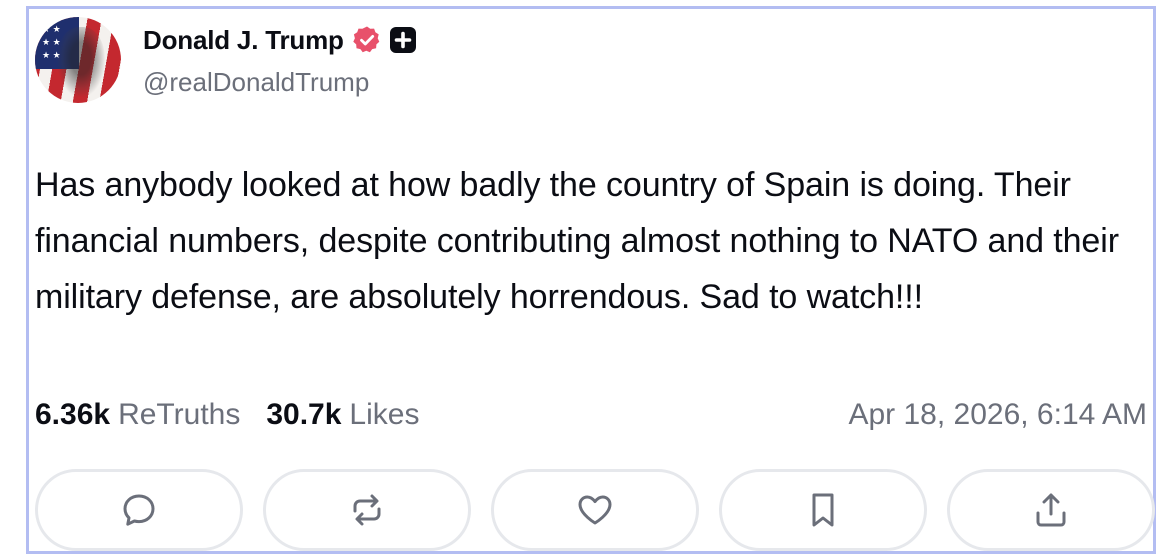 The height and width of the screenshot is (558, 1176). What do you see at coordinates (81, 62) in the screenshot?
I see `avatar-face` at bounding box center [81, 62].